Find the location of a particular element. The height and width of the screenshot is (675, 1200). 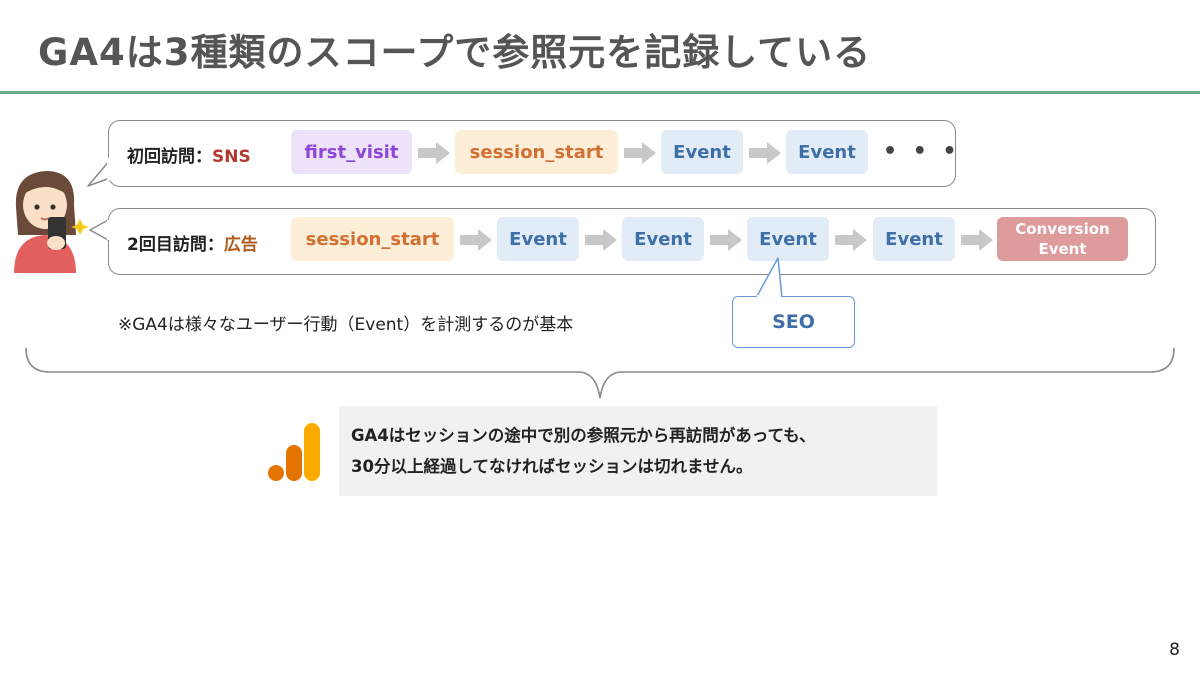

second-visit-source: 広告 is located at coordinates (240, 245).